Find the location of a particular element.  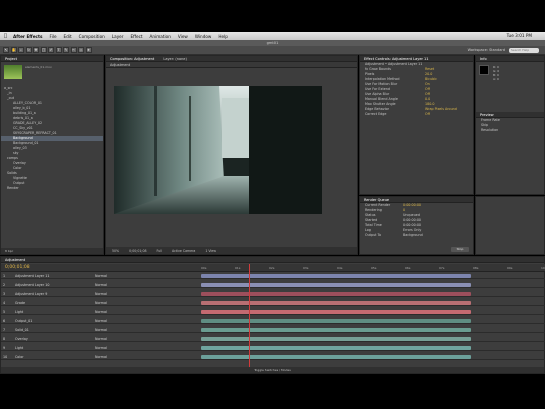

type-tool-icon: T is located at coordinates (58, 50).